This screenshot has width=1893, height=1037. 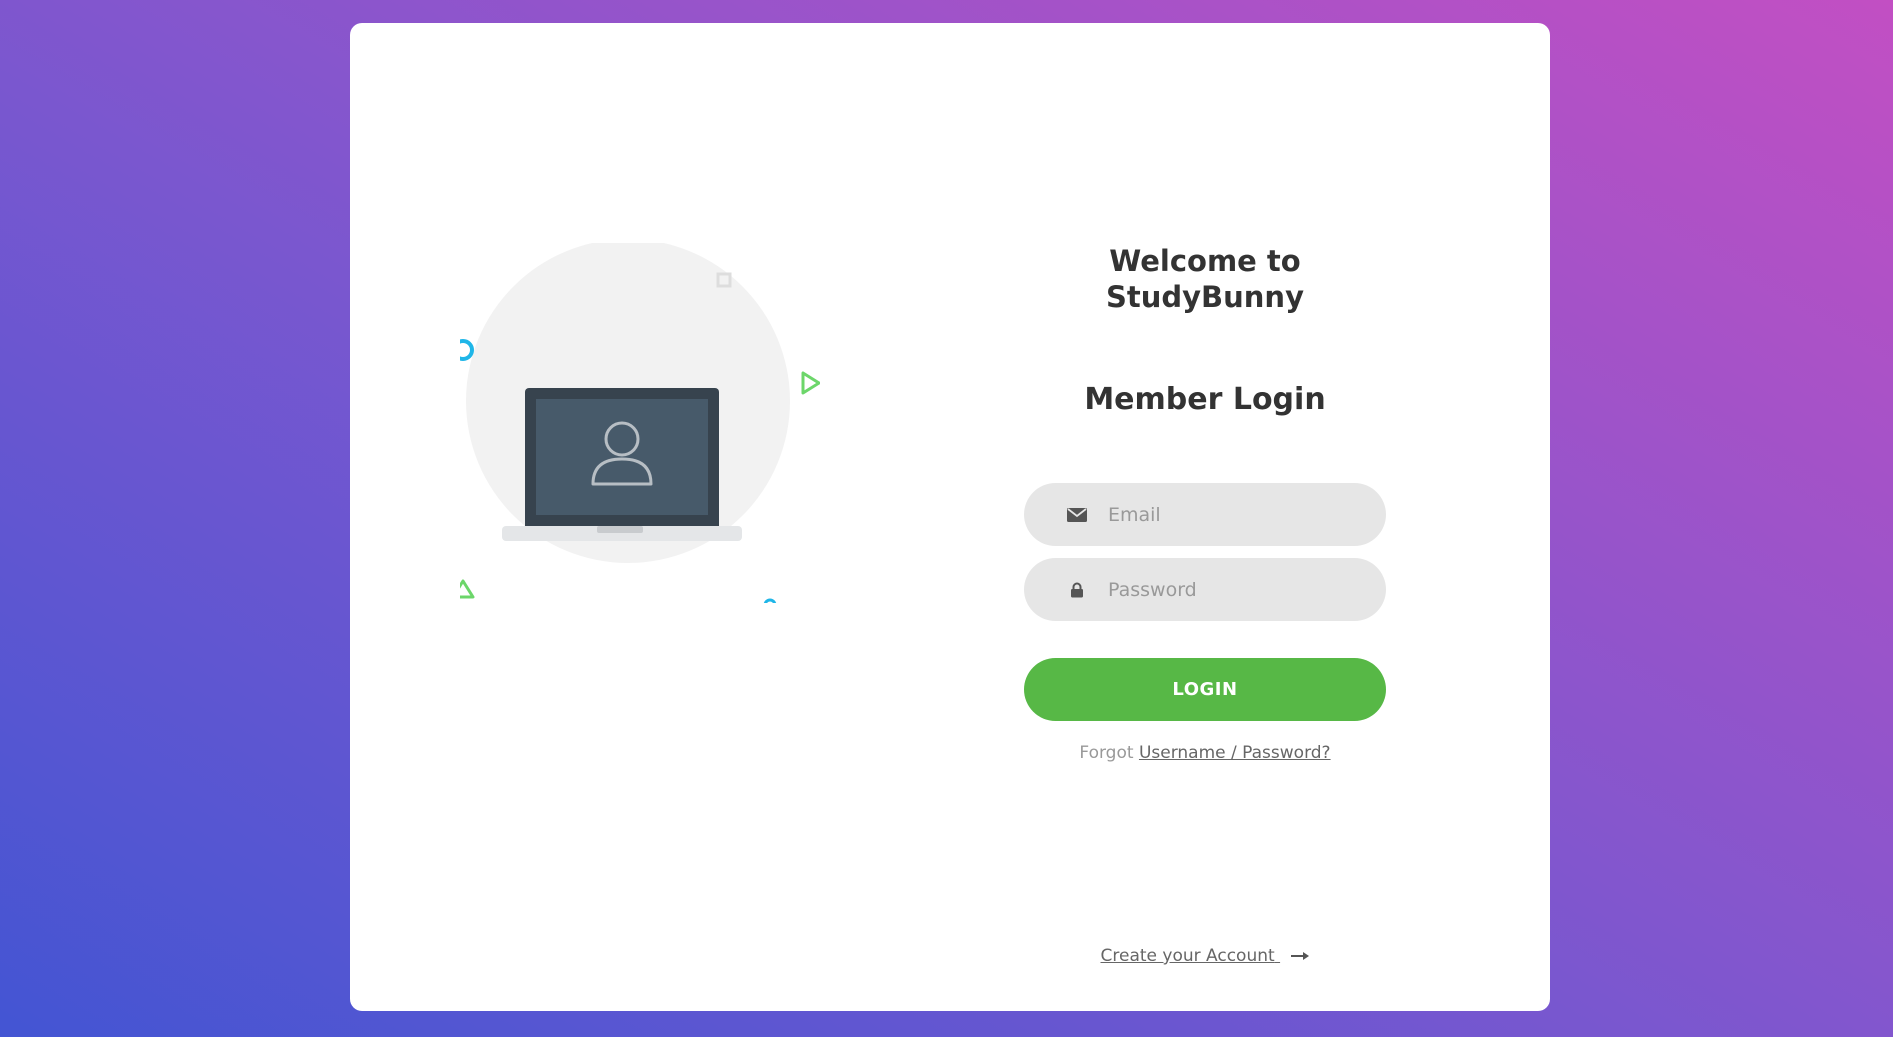 I want to click on welcome-heading: Welcome to StudyBunny, so click(x=1205, y=279).